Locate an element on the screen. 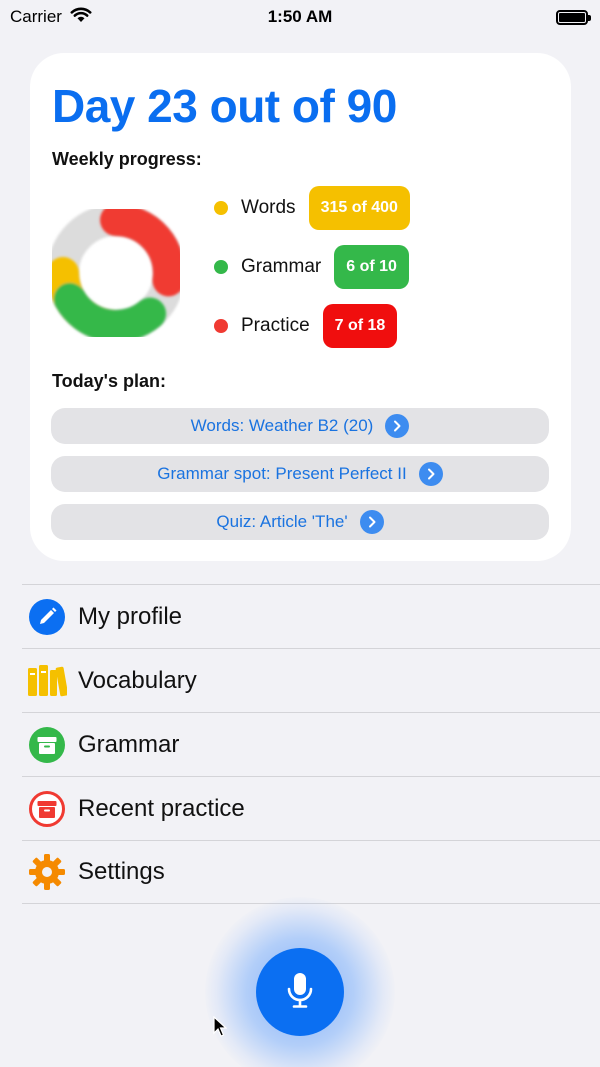 This screenshot has height=1067, width=600. donut-segment-grammar is located at coordinates (110, 312).